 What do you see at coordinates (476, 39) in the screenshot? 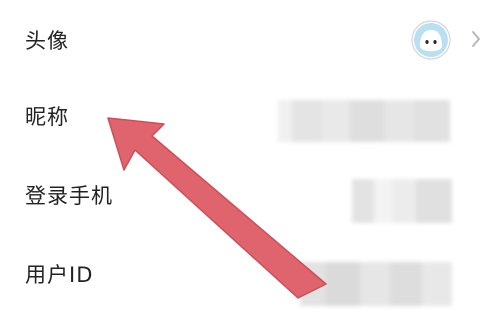
I see `chevron-right-icon` at bounding box center [476, 39].